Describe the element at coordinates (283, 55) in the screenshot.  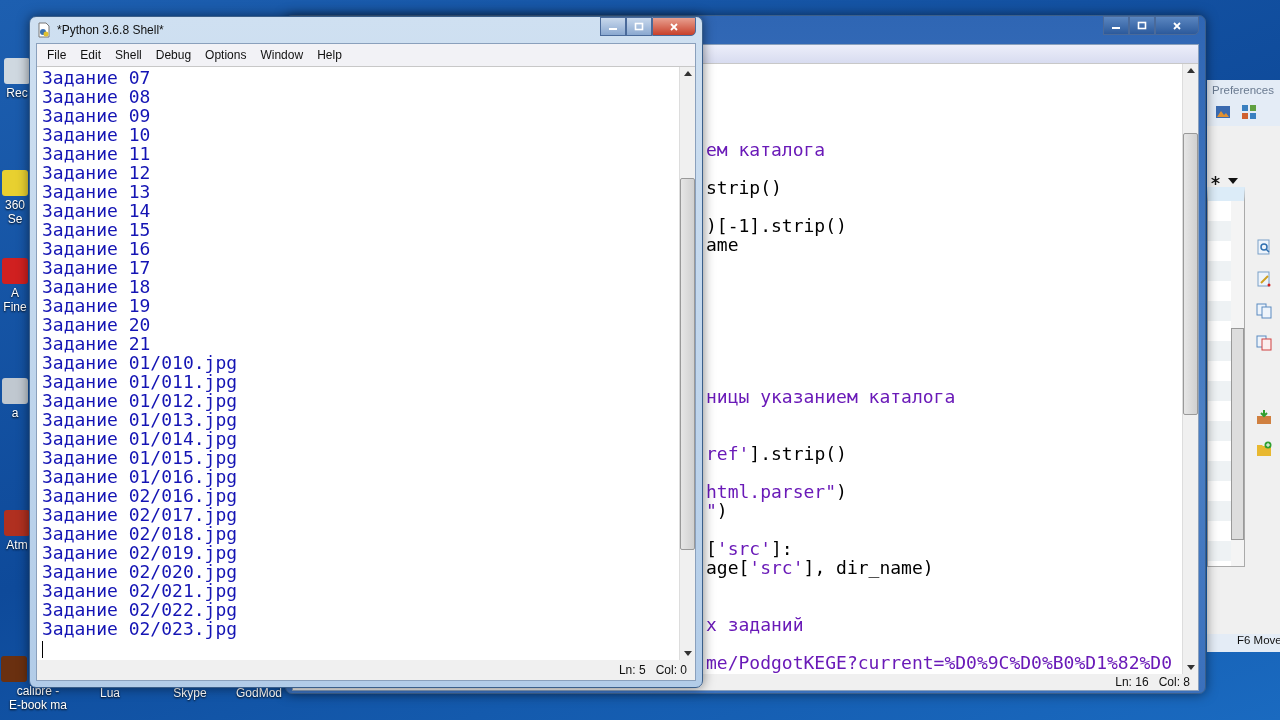
I see `menu-item: Window` at that location.